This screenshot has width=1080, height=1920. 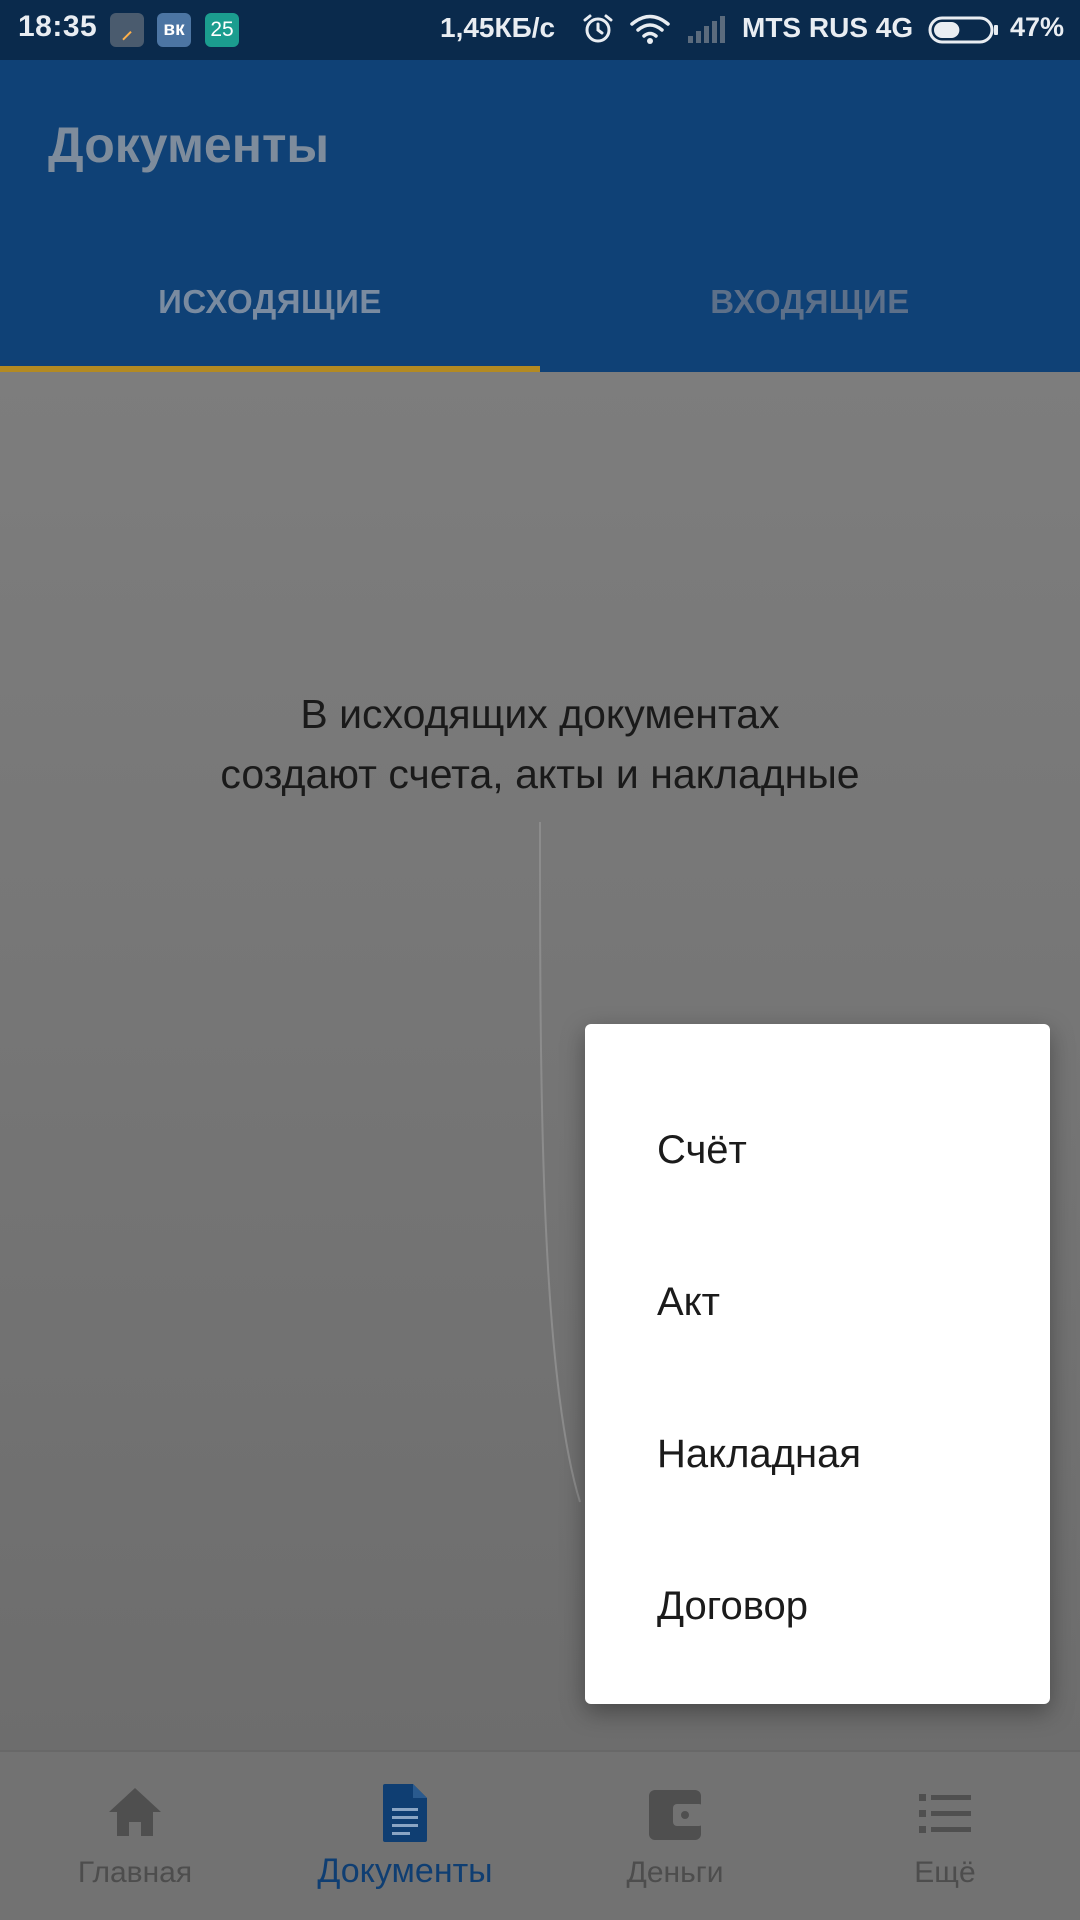 What do you see at coordinates (828, 27) in the screenshot?
I see `carrier-label: MTS RUS 4G` at bounding box center [828, 27].